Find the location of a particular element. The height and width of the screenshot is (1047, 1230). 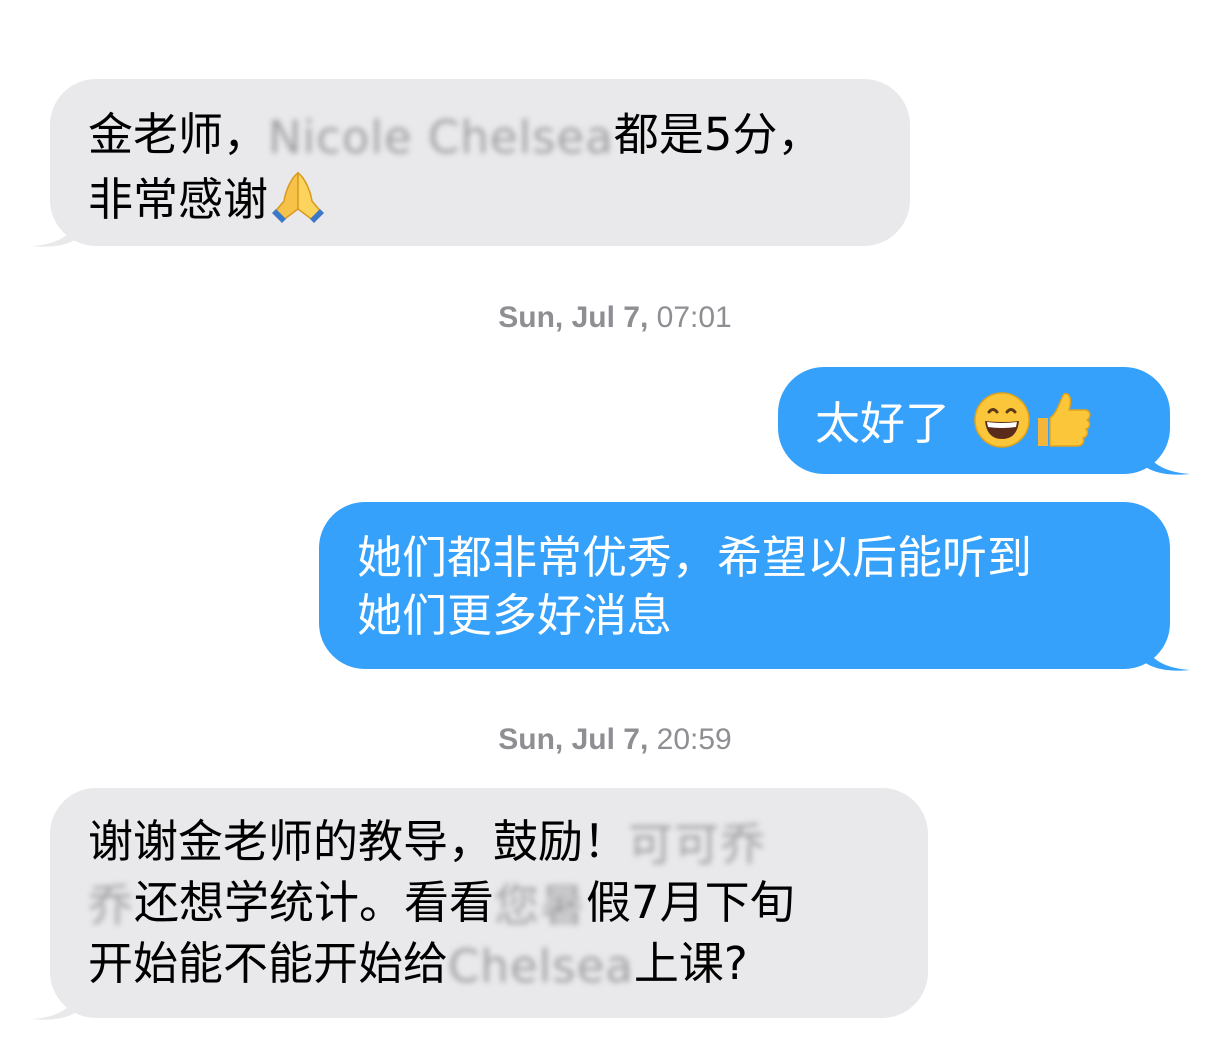

redacted-name: 乔 is located at coordinates (111, 905).